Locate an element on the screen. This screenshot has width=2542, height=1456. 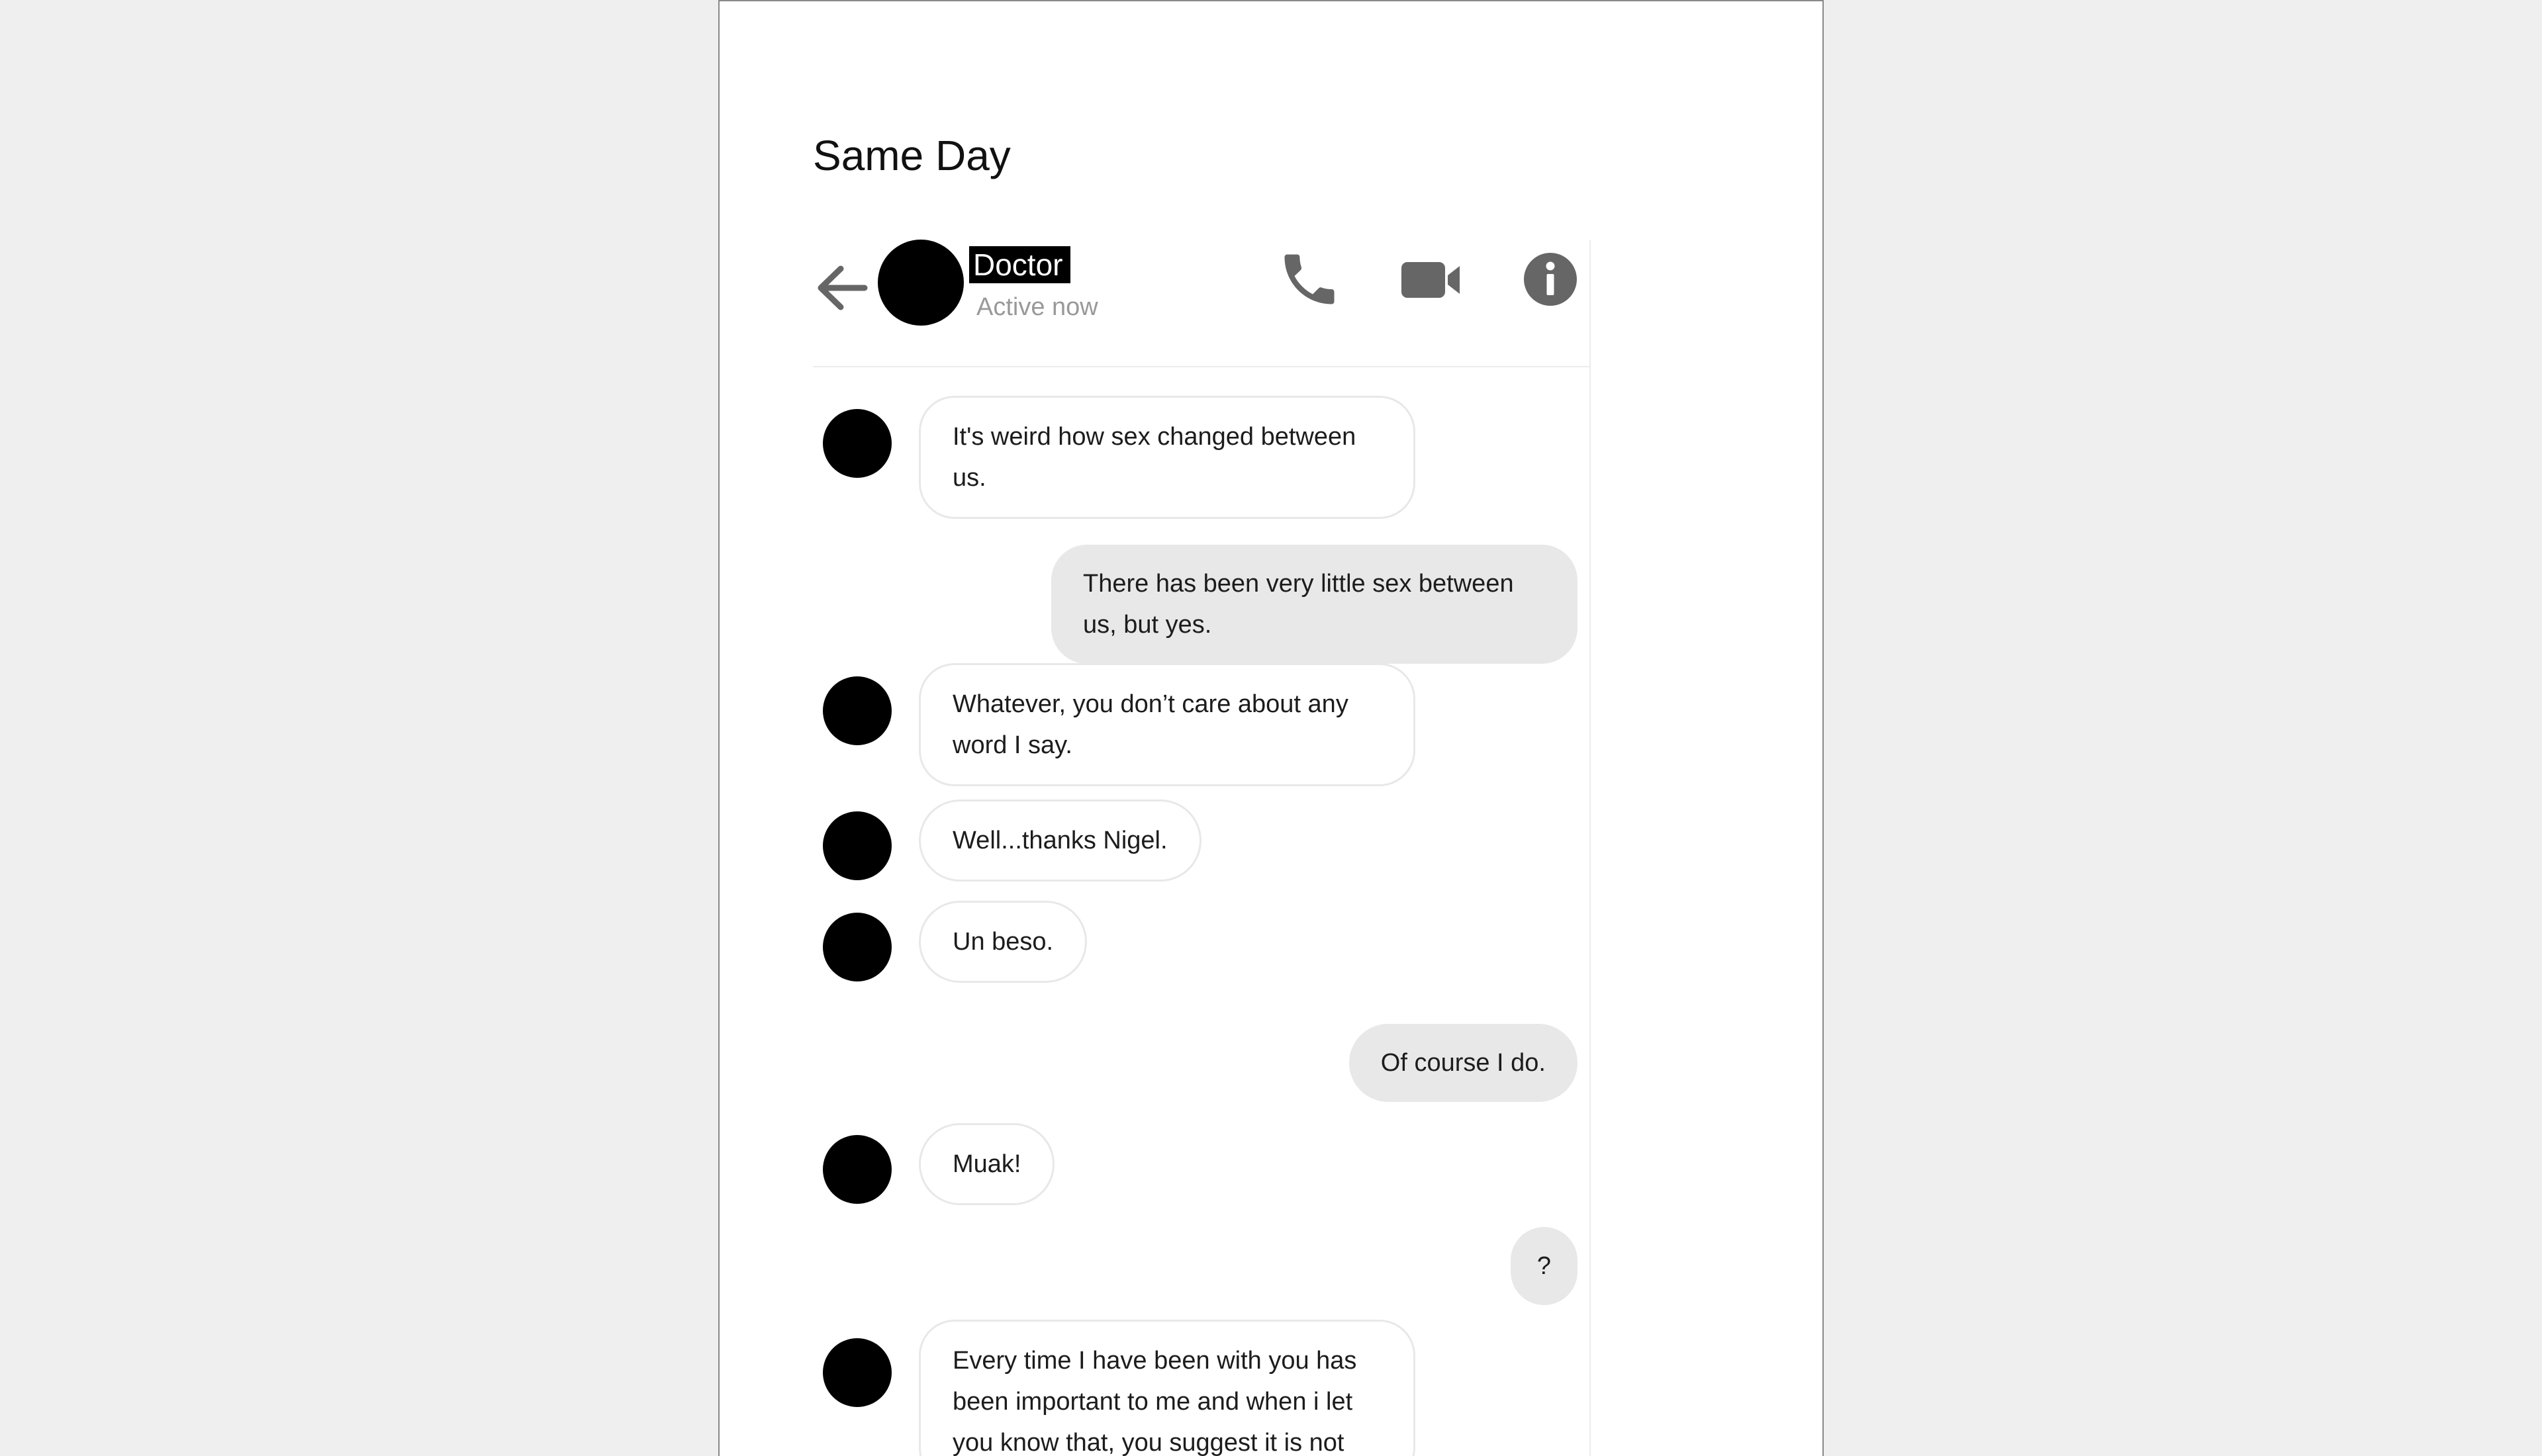
video-camera-icon is located at coordinates (1430, 279).